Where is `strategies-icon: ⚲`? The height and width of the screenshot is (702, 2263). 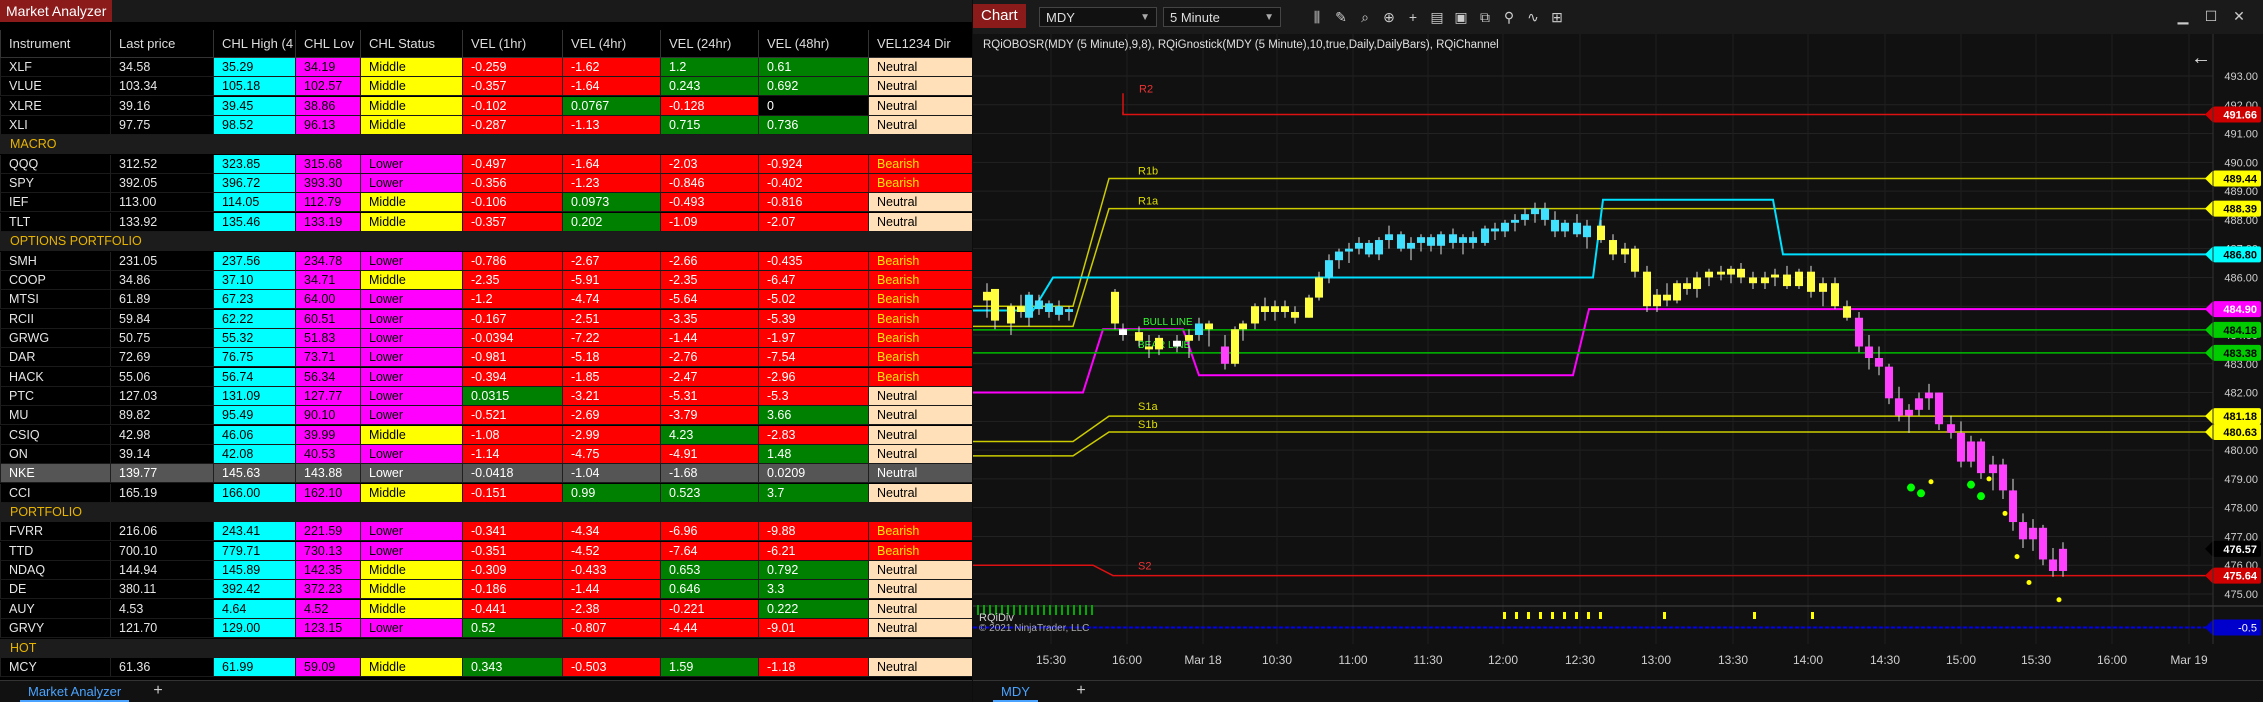 strategies-icon: ⚲ is located at coordinates (1509, 17).